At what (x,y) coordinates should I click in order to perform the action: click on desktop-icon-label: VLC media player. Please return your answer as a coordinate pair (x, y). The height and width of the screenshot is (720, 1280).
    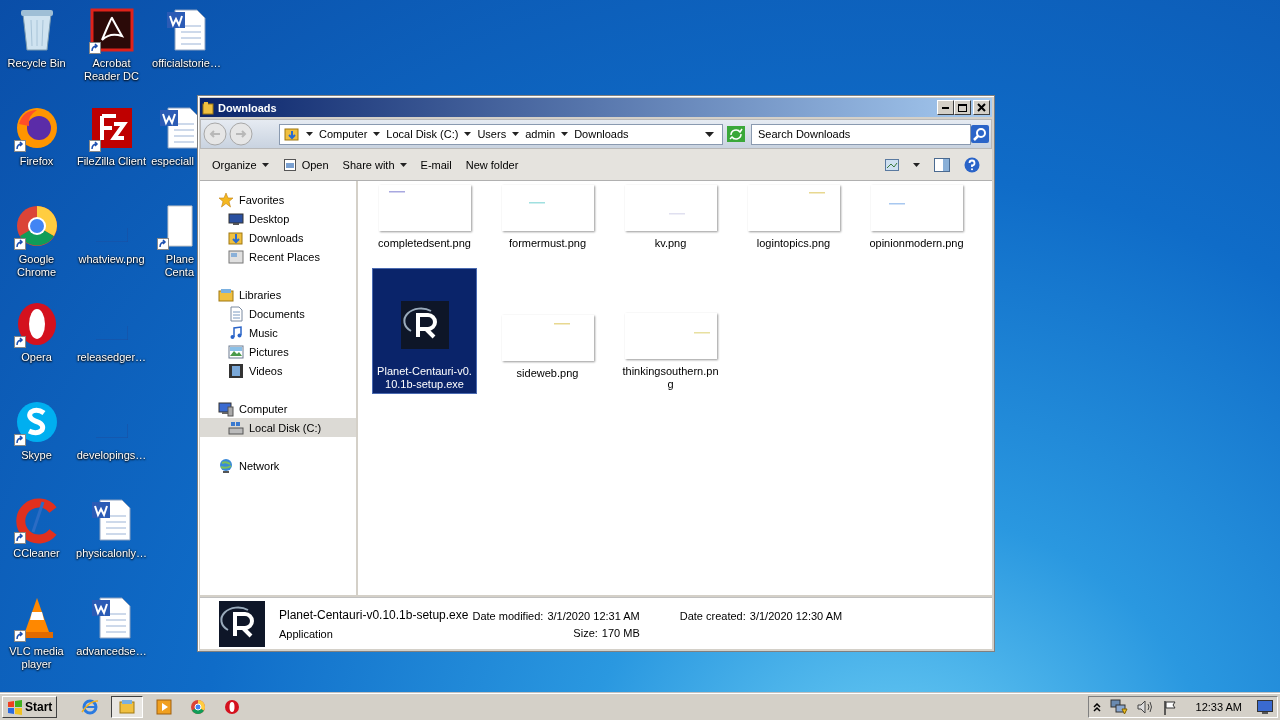
    Looking at the image, I should click on (37, 658).